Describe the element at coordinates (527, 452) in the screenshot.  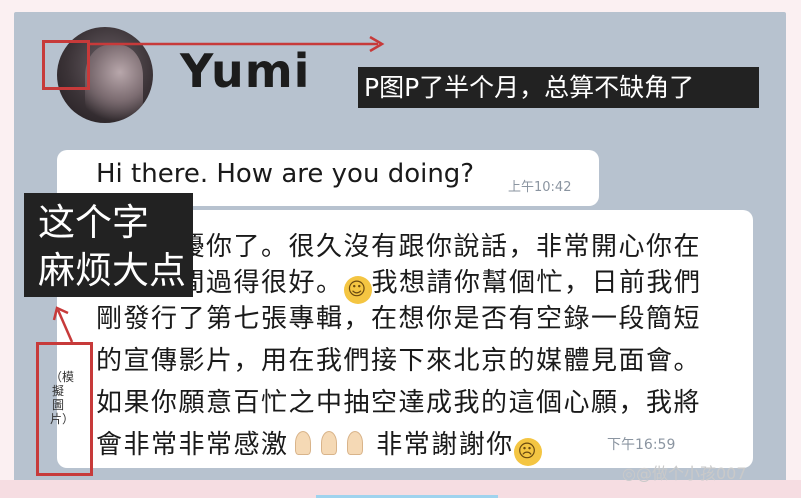
I see `crying-emoji-icon: ☹` at that location.